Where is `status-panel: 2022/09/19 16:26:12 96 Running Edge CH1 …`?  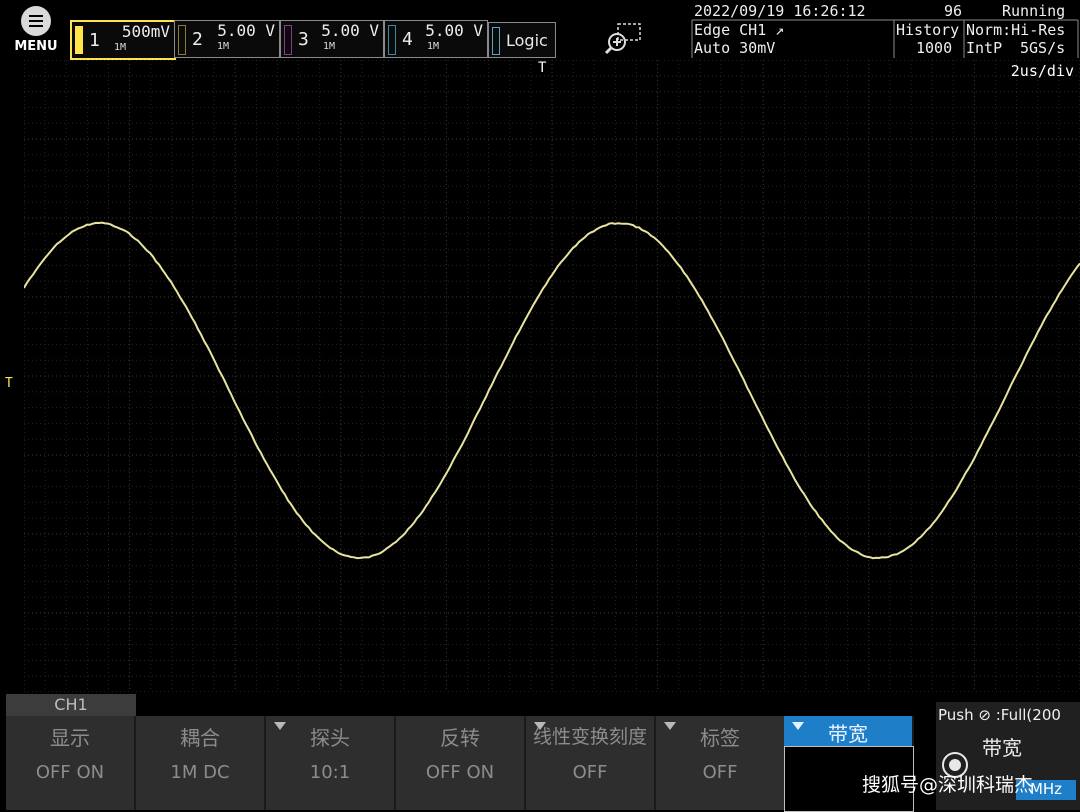
status-panel: 2022/09/19 16:26:12 96 Running Edge CH1 … is located at coordinates (885, 29).